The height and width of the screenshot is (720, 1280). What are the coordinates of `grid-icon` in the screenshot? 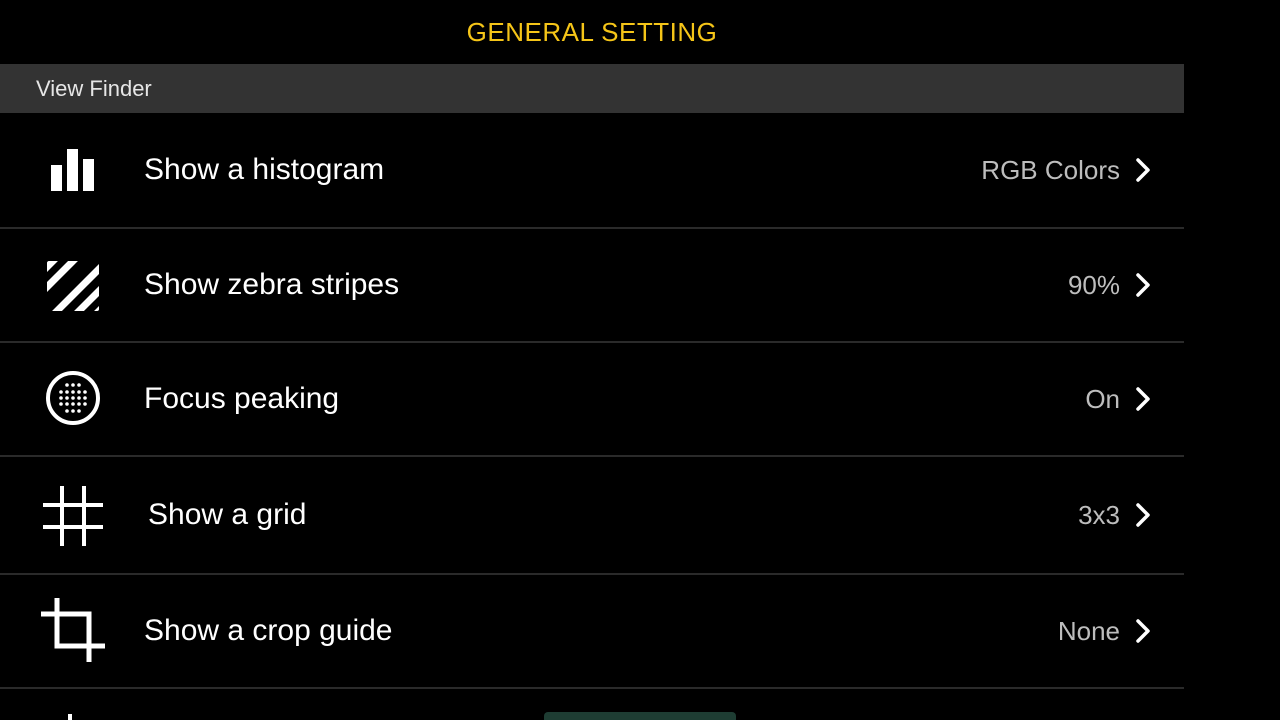 It's located at (73, 516).